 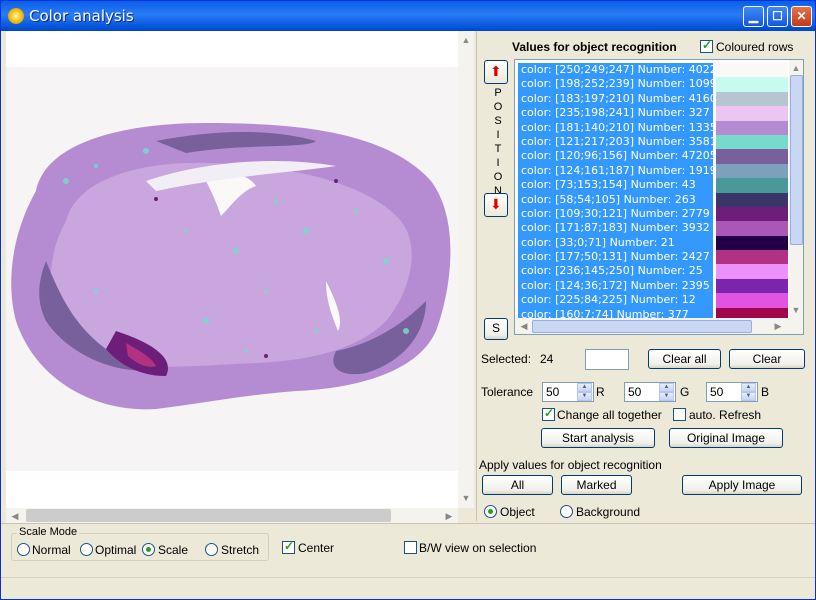 What do you see at coordinates (717, 392) in the screenshot?
I see `tolerance-b-value: 50` at bounding box center [717, 392].